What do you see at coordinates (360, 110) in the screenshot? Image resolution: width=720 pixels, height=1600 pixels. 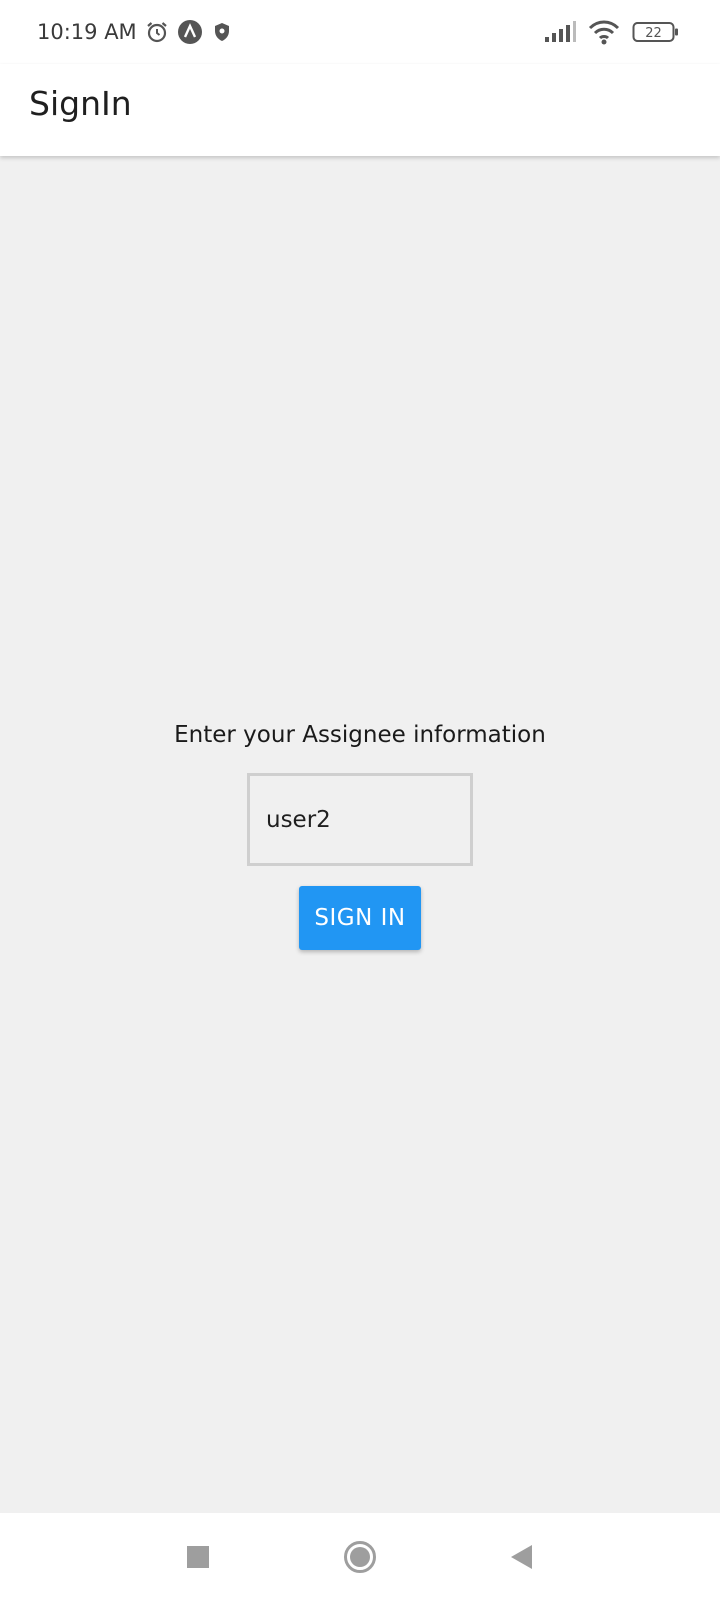 I see `app-bar: SignIn` at bounding box center [360, 110].